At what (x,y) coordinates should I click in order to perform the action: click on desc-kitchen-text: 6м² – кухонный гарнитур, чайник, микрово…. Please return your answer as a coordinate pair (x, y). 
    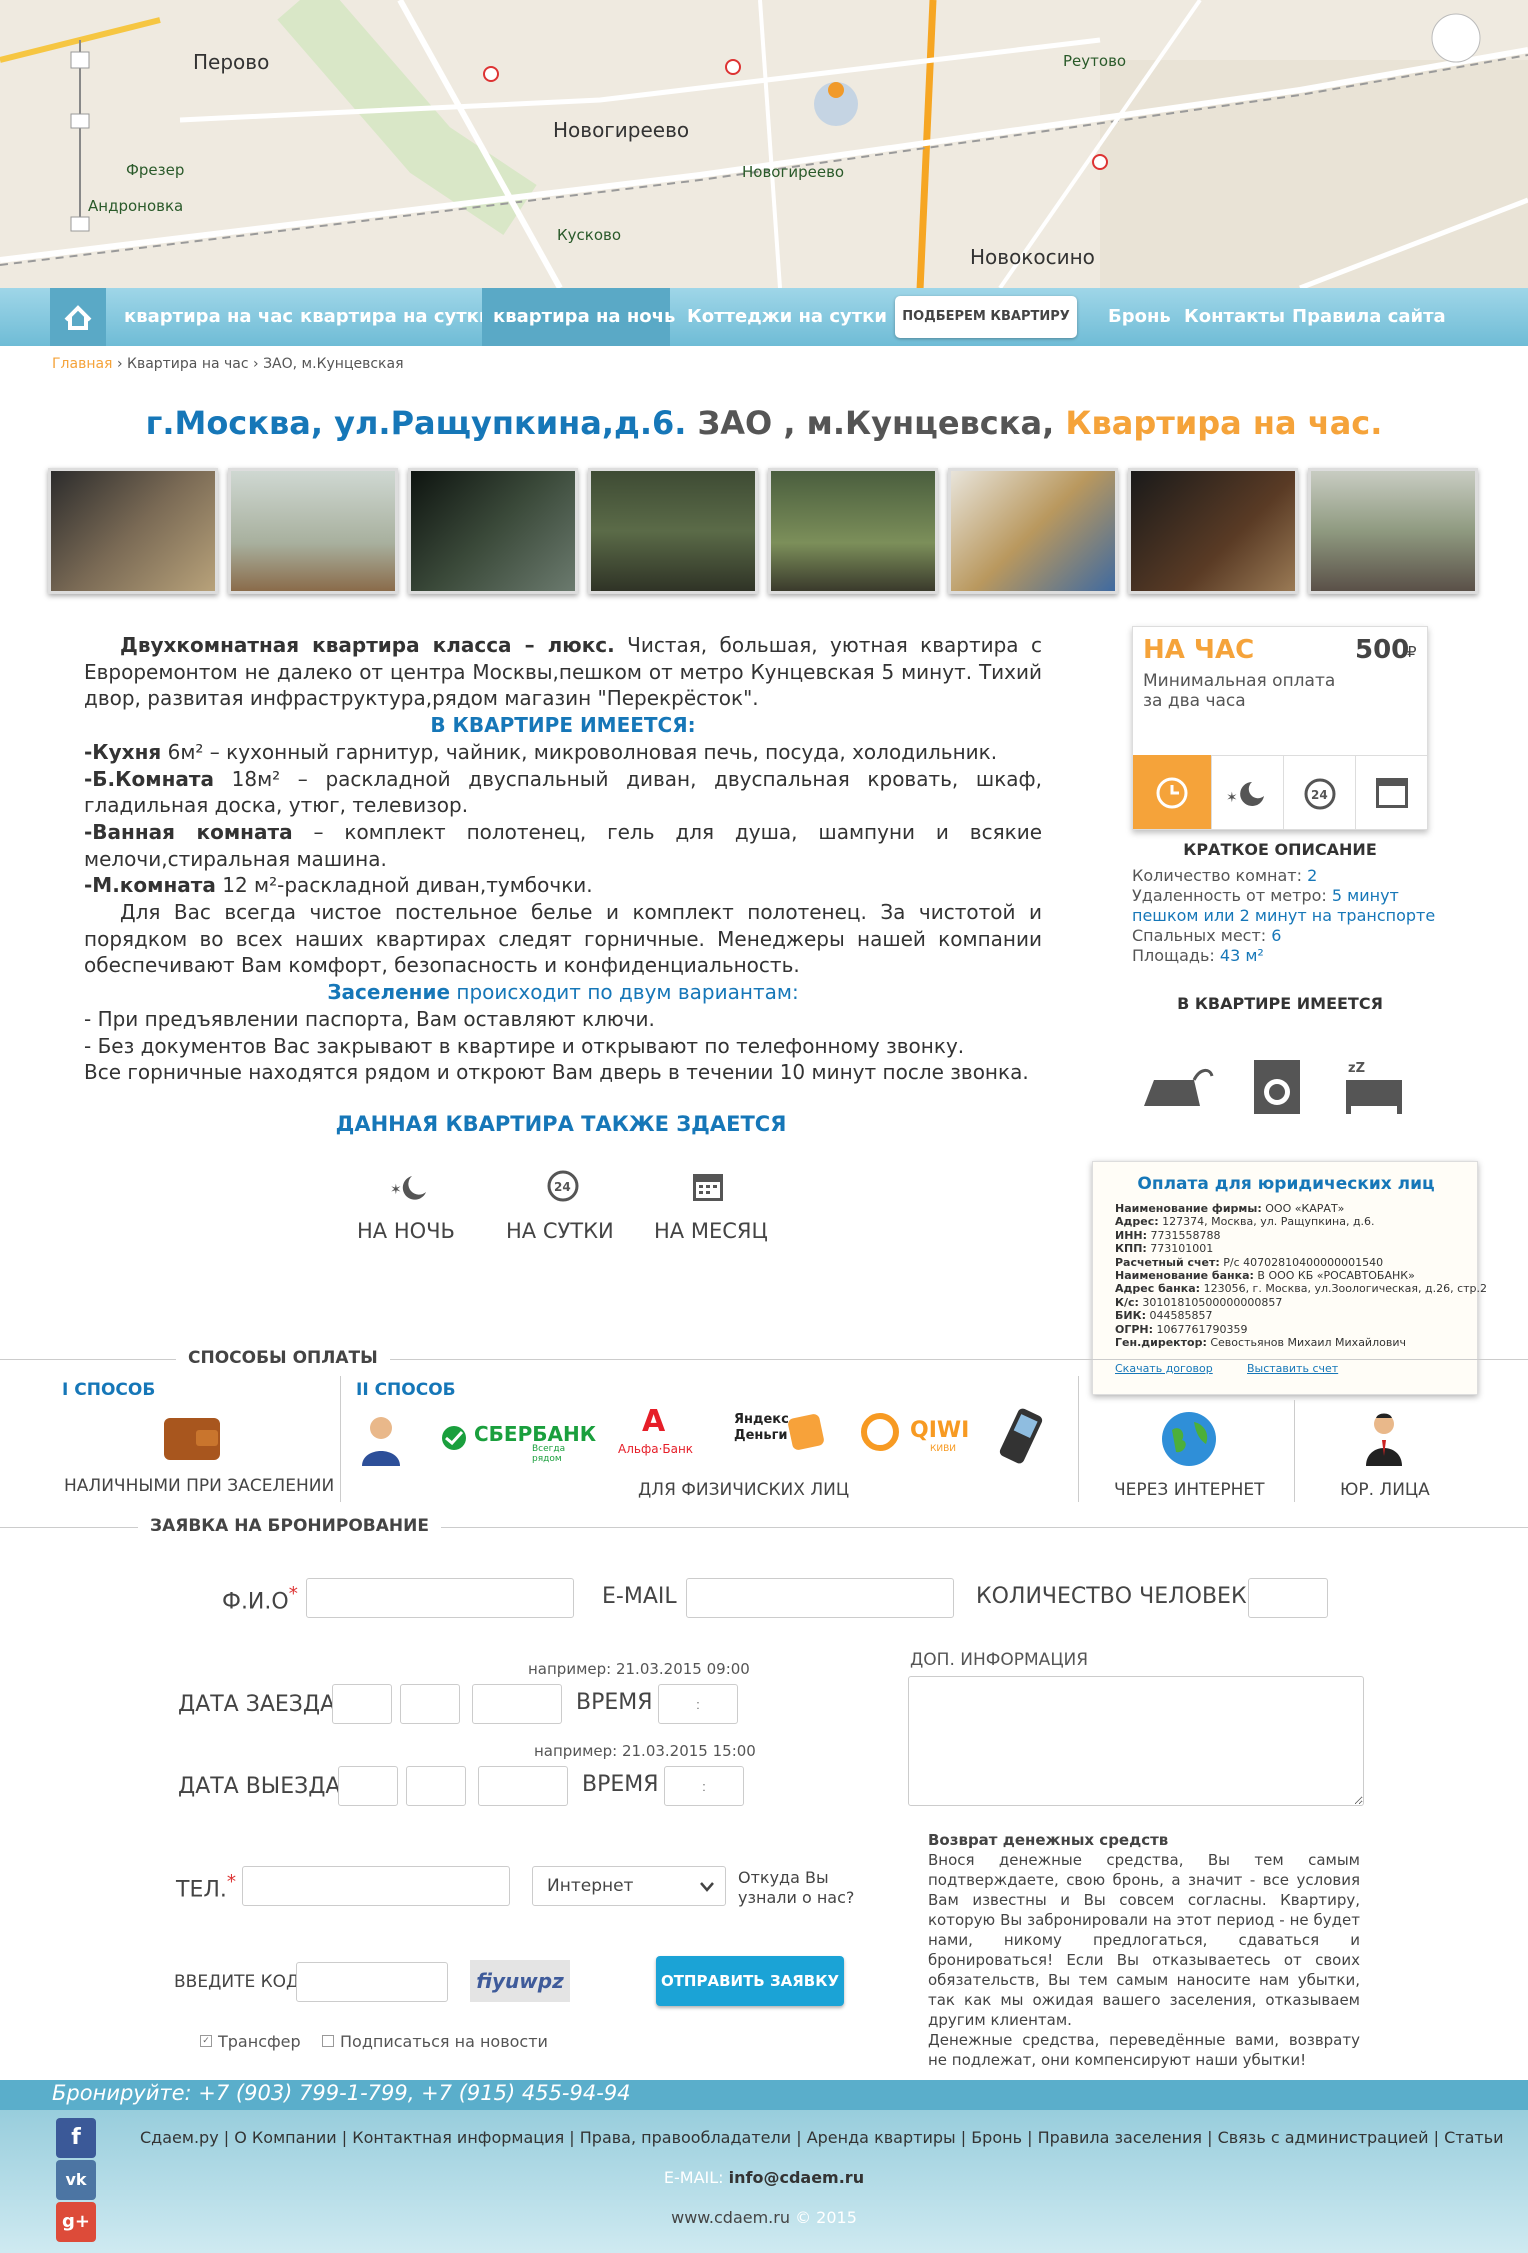
    Looking at the image, I should click on (579, 751).